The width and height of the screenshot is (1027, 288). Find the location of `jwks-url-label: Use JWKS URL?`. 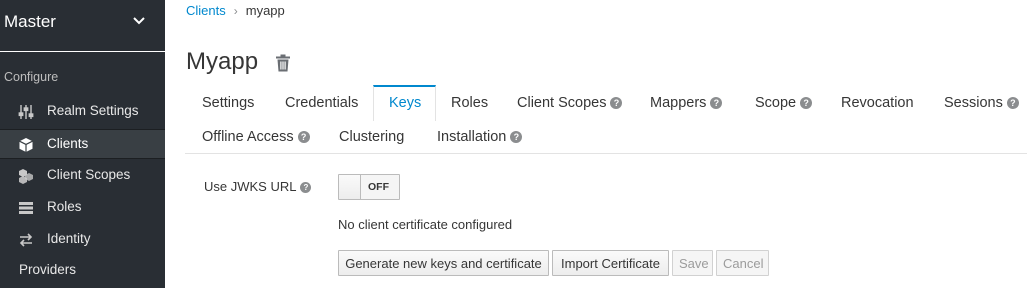

jwks-url-label: Use JWKS URL? is located at coordinates (258, 186).